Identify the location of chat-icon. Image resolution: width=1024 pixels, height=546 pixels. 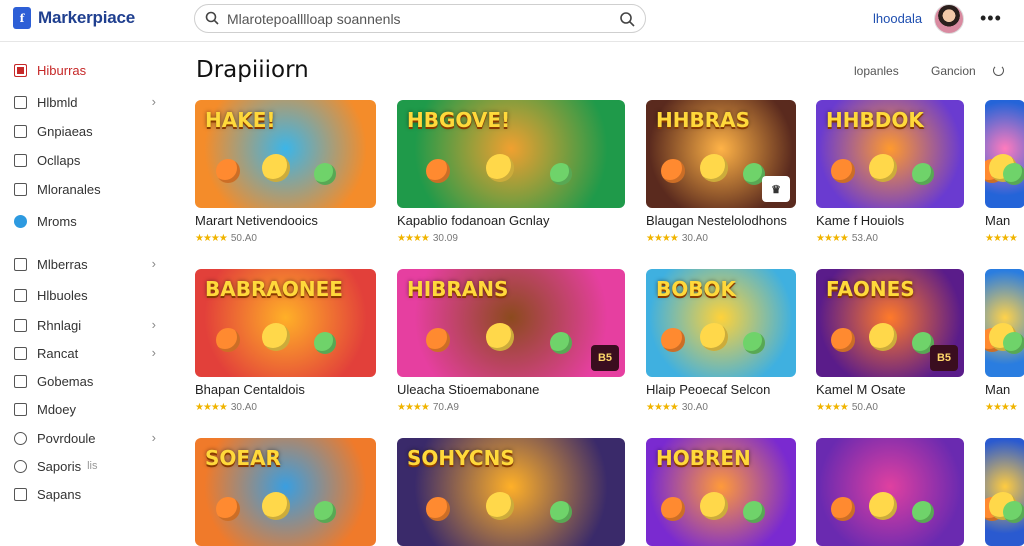
(20, 221).